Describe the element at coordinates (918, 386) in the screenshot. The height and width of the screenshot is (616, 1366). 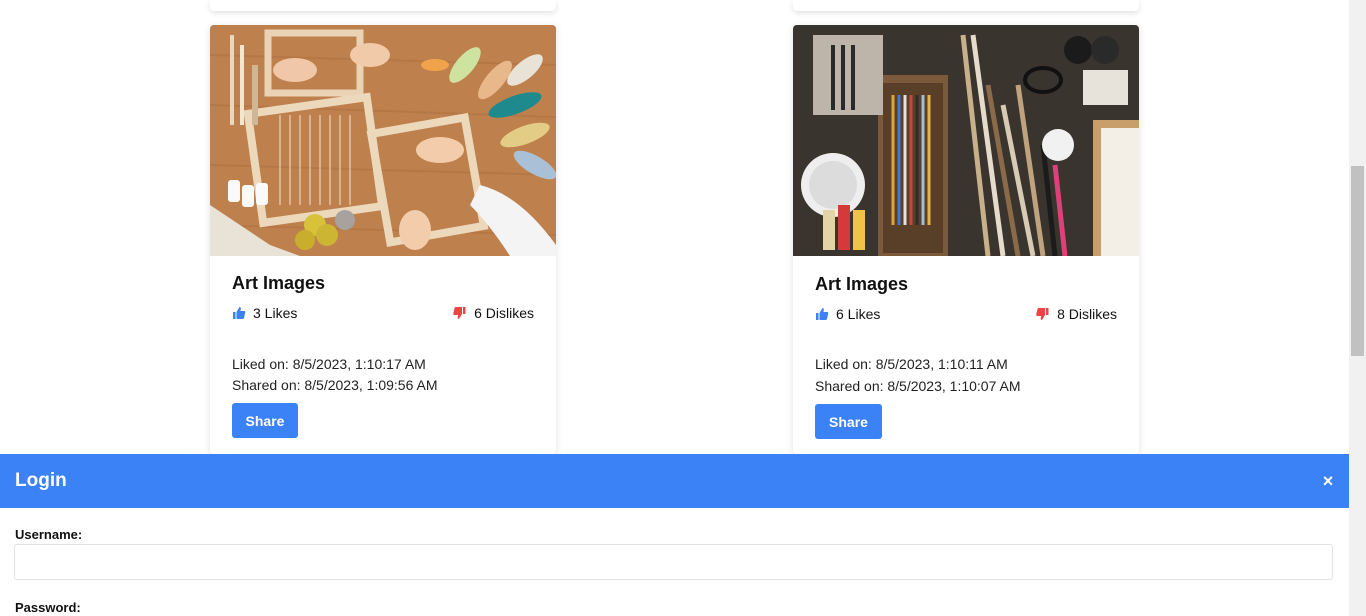
I see `shared-on-text: Shared on: 8/5/2023, 1:10:07 AM` at that location.